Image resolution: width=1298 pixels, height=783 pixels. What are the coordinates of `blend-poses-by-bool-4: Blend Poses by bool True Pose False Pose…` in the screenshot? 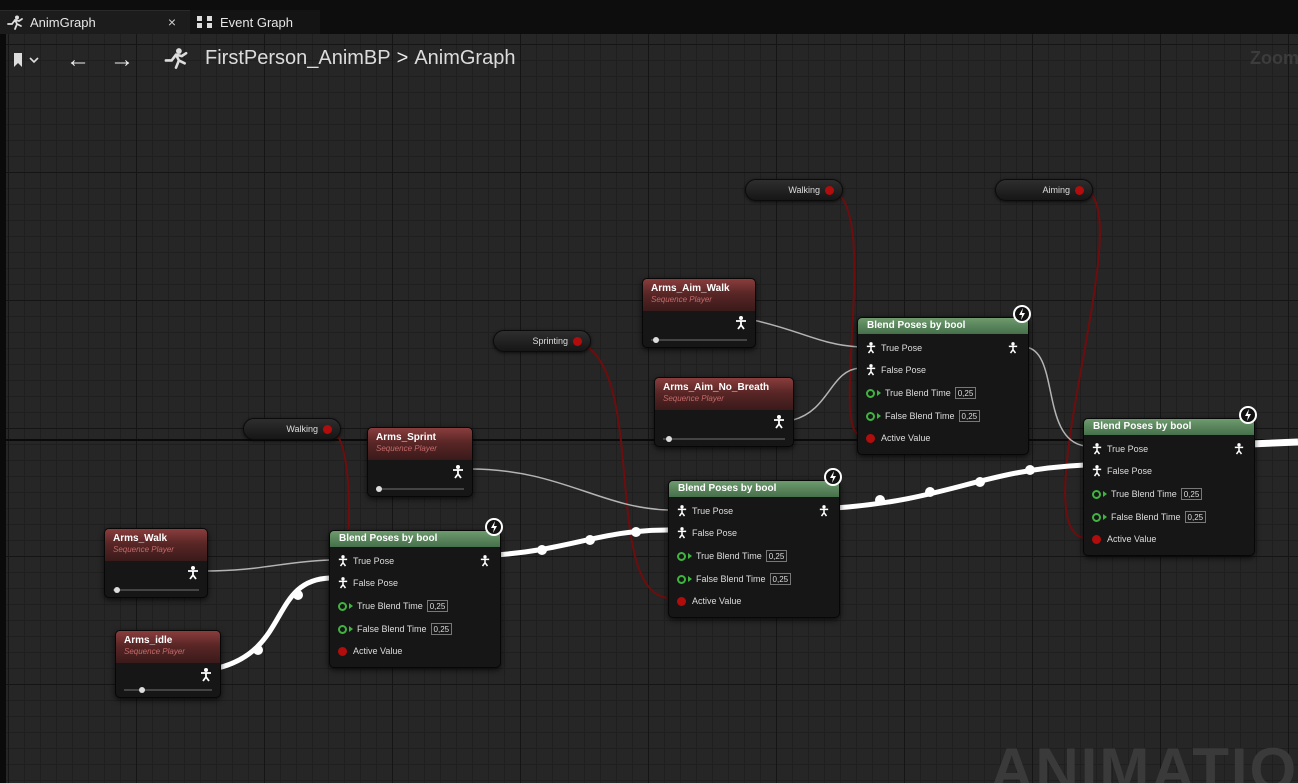 It's located at (1170, 481).